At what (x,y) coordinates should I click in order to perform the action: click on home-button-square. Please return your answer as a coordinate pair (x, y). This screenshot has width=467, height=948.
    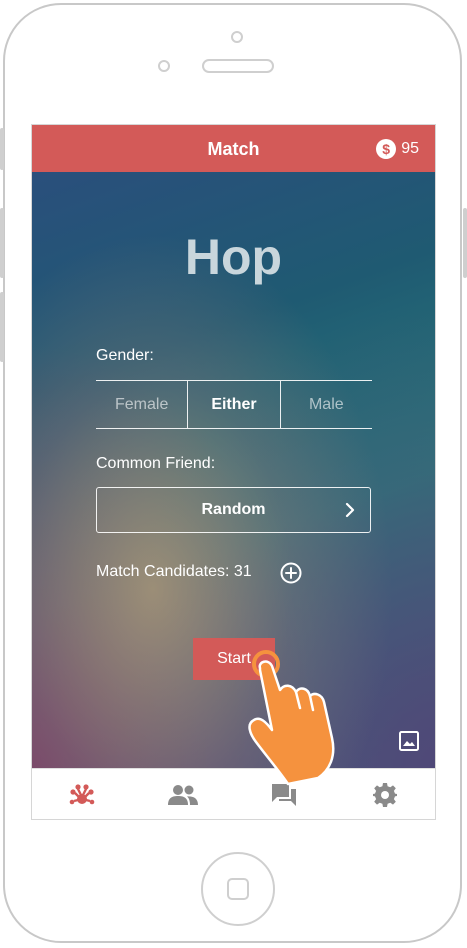
    Looking at the image, I should click on (238, 889).